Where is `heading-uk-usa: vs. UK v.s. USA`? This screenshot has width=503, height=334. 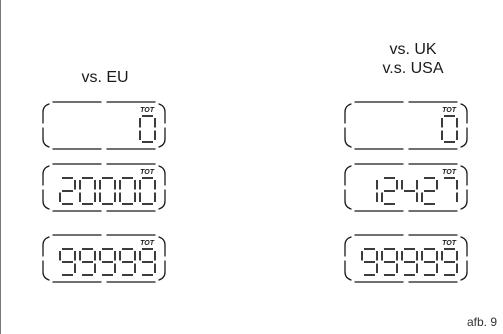
heading-uk-usa: vs. UK v.s. USA is located at coordinates (413, 59).